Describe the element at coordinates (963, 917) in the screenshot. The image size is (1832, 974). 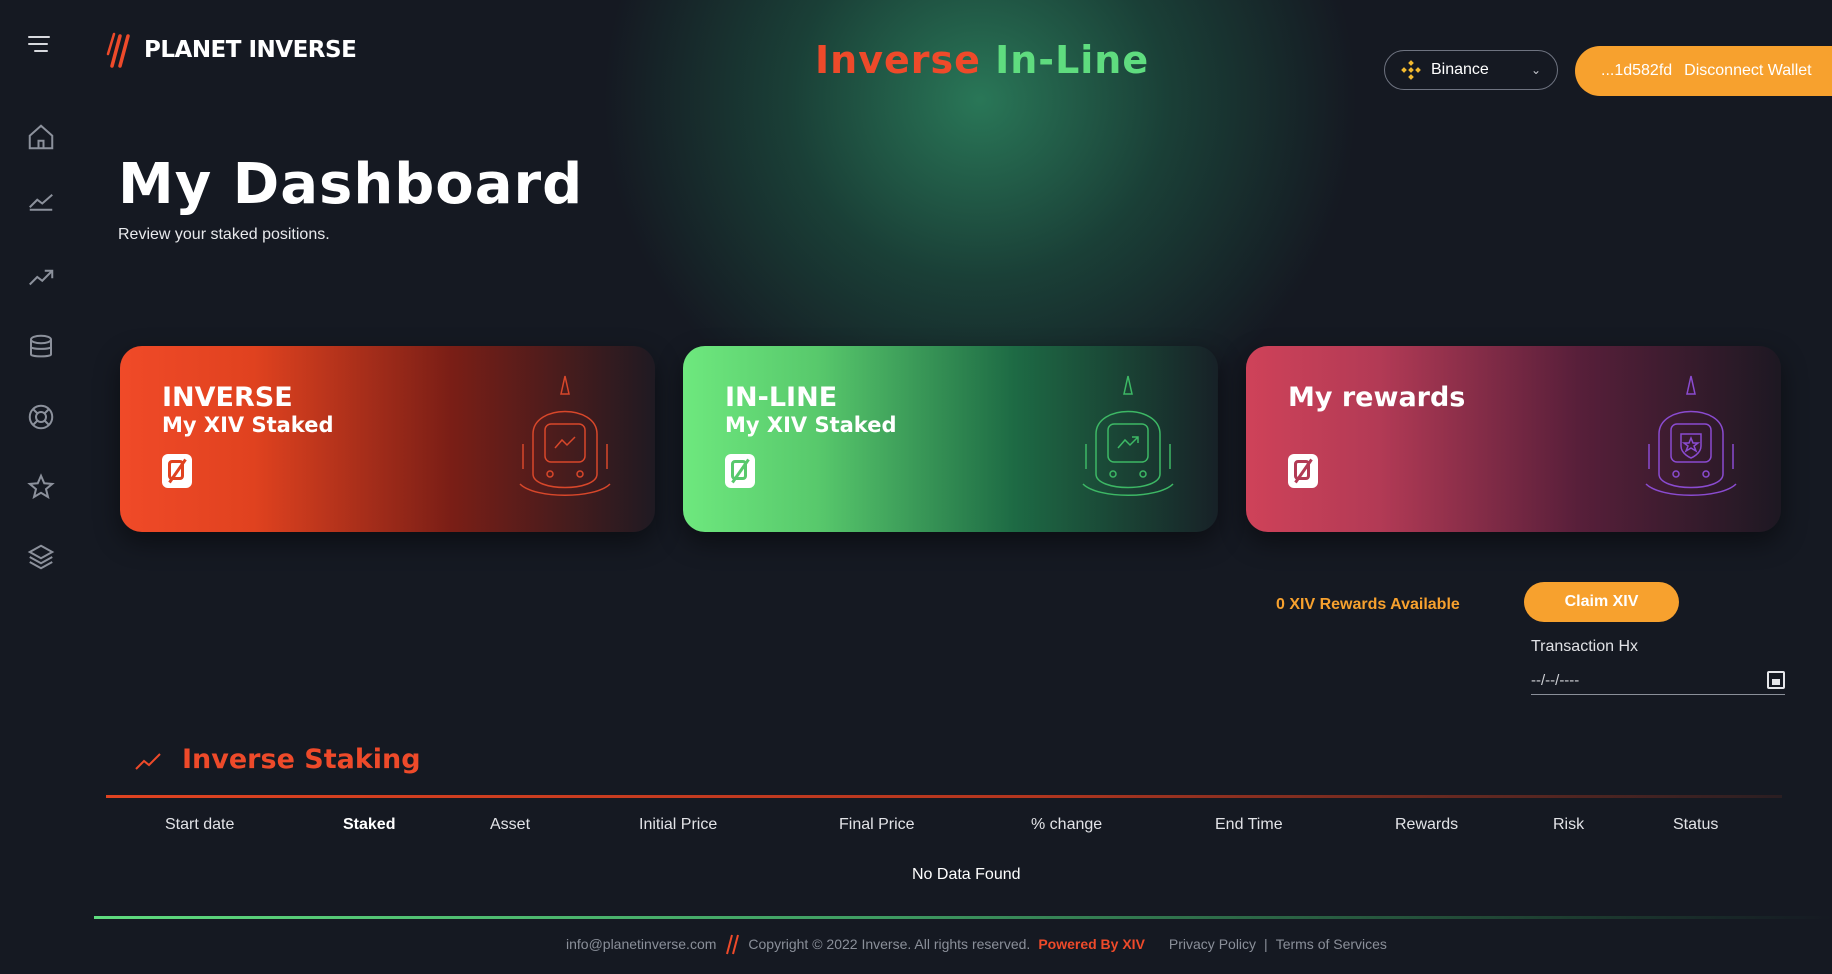
I see `footer-divider` at that location.